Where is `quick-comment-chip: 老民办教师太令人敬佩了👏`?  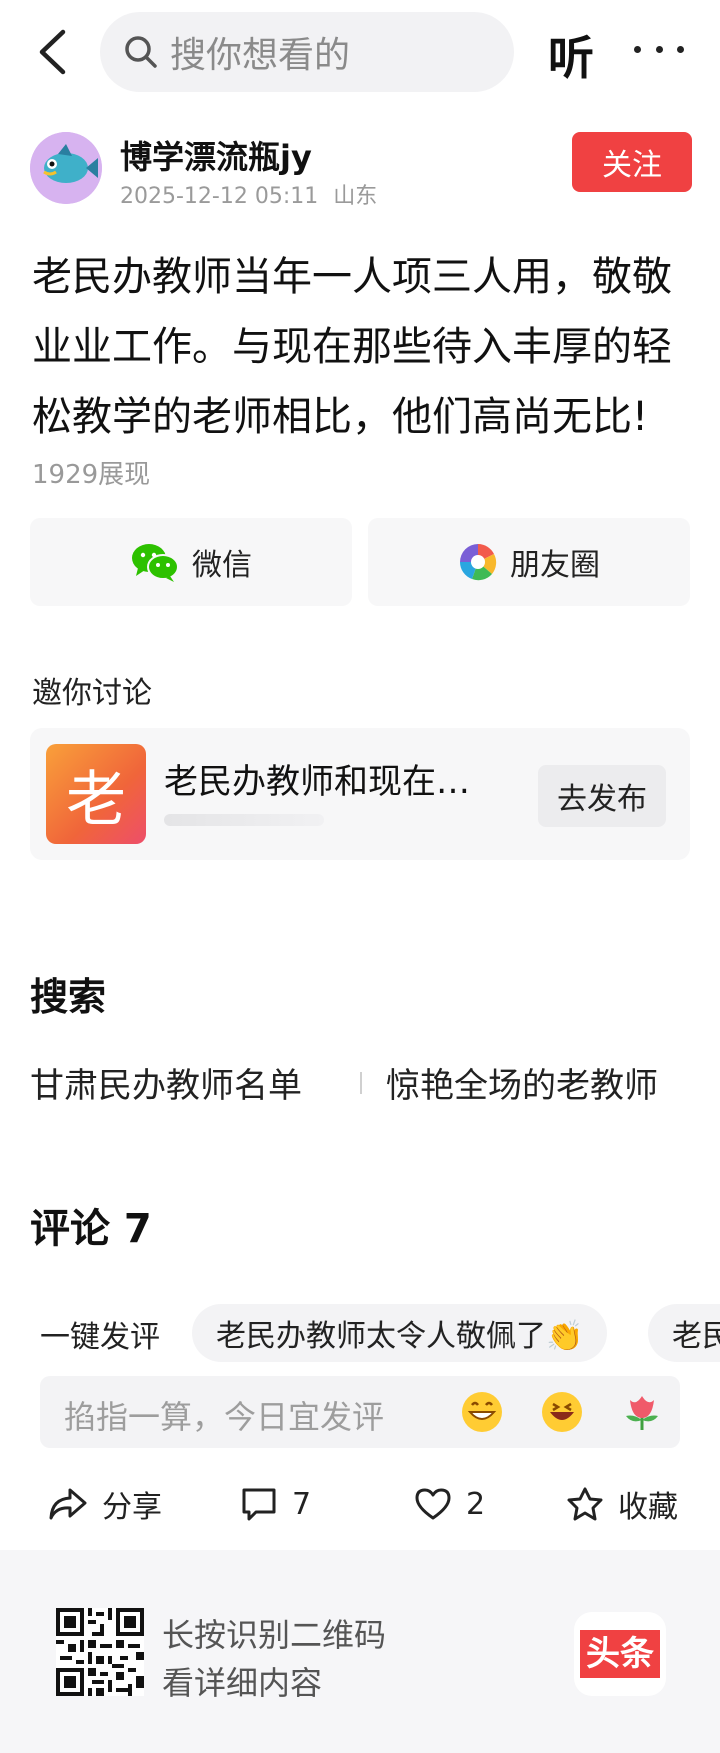 quick-comment-chip: 老民办教师太令人敬佩了👏 is located at coordinates (400, 1333).